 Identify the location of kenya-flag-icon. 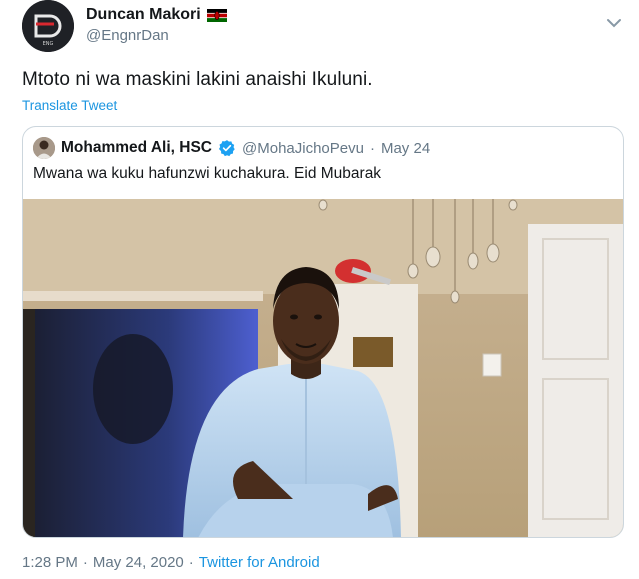
(216, 15).